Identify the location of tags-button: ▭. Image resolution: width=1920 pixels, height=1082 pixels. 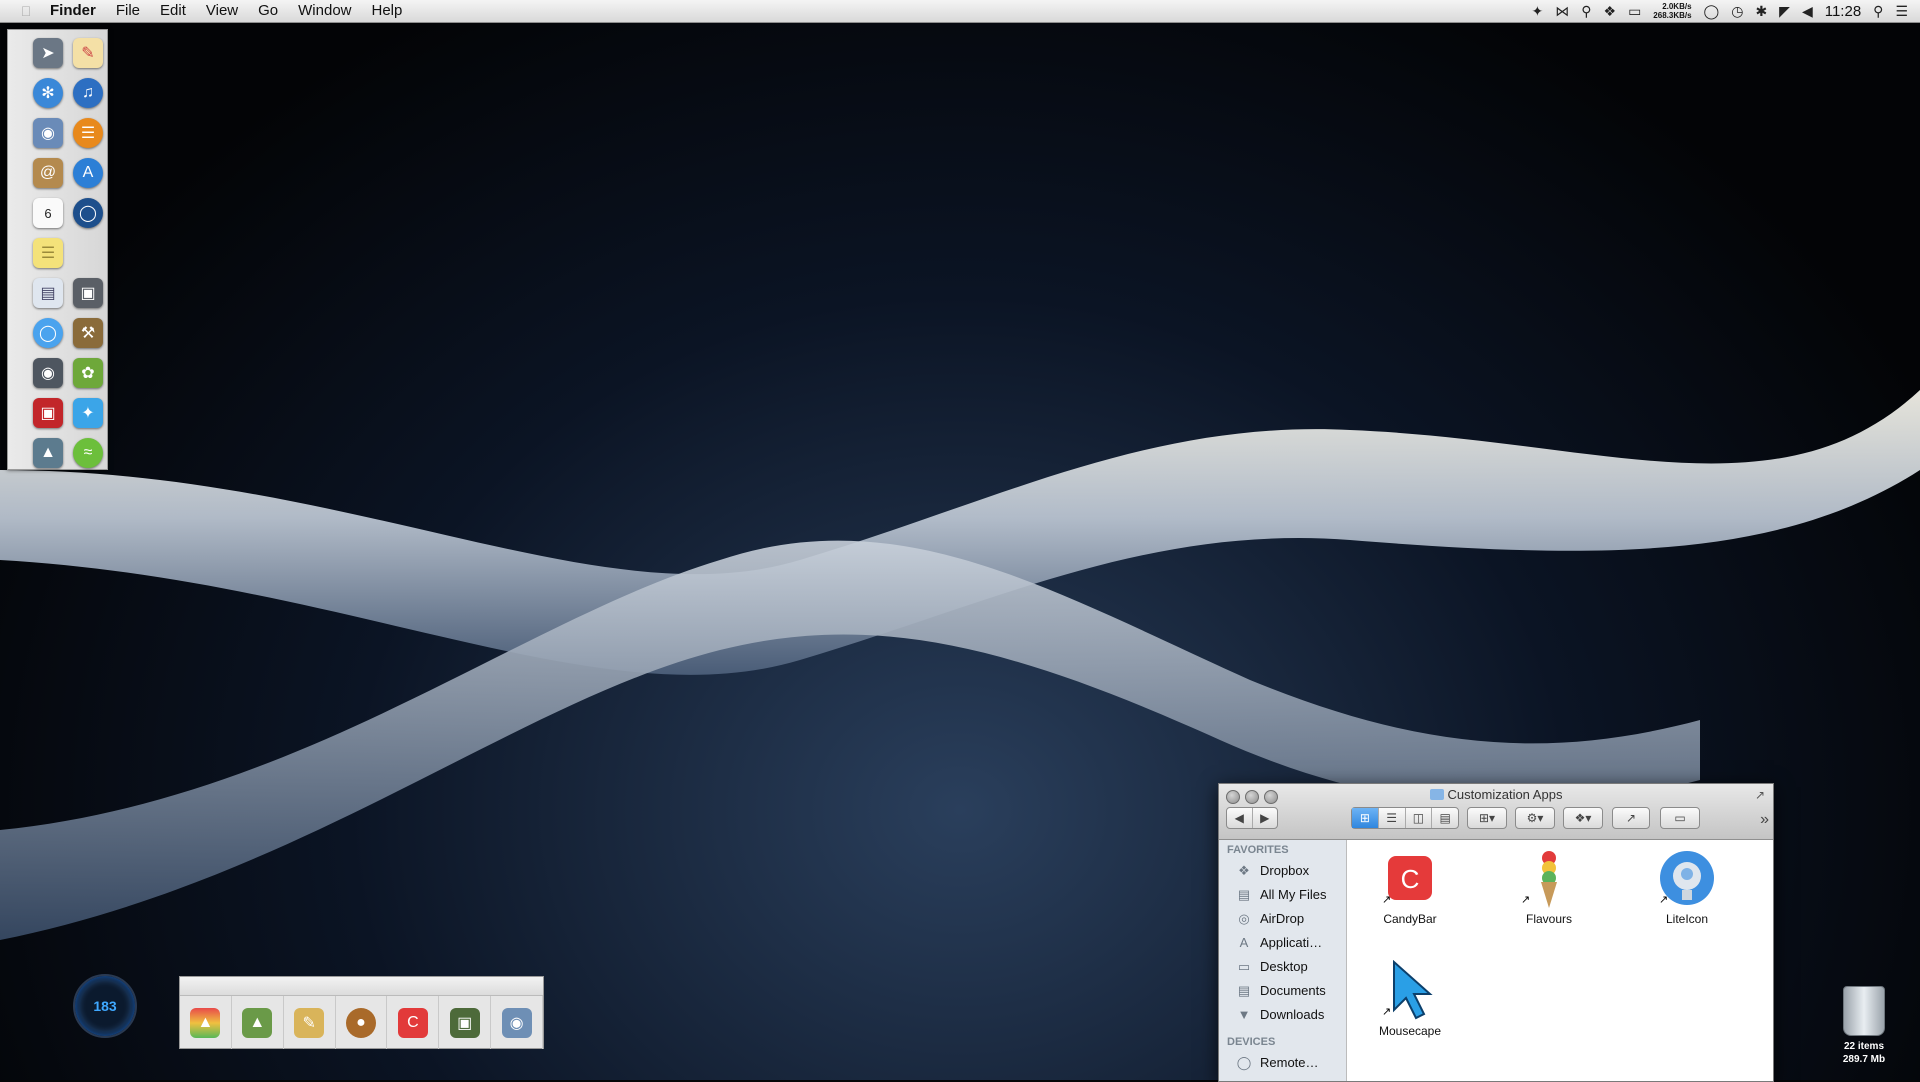
(1680, 818).